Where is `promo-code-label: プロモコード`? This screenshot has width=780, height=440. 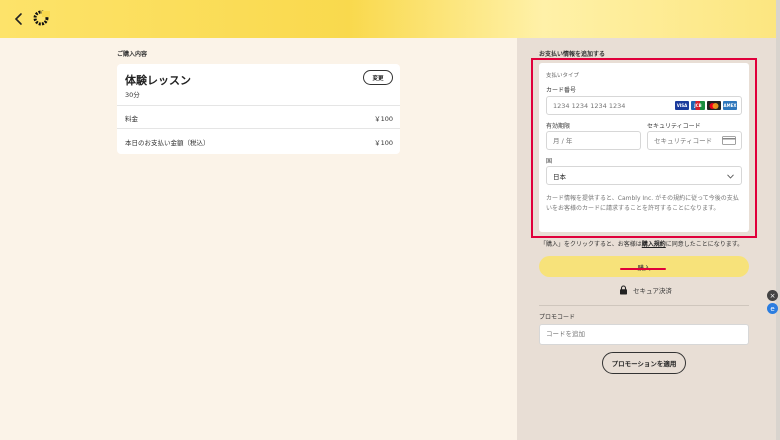 promo-code-label: プロモコード is located at coordinates (557, 317).